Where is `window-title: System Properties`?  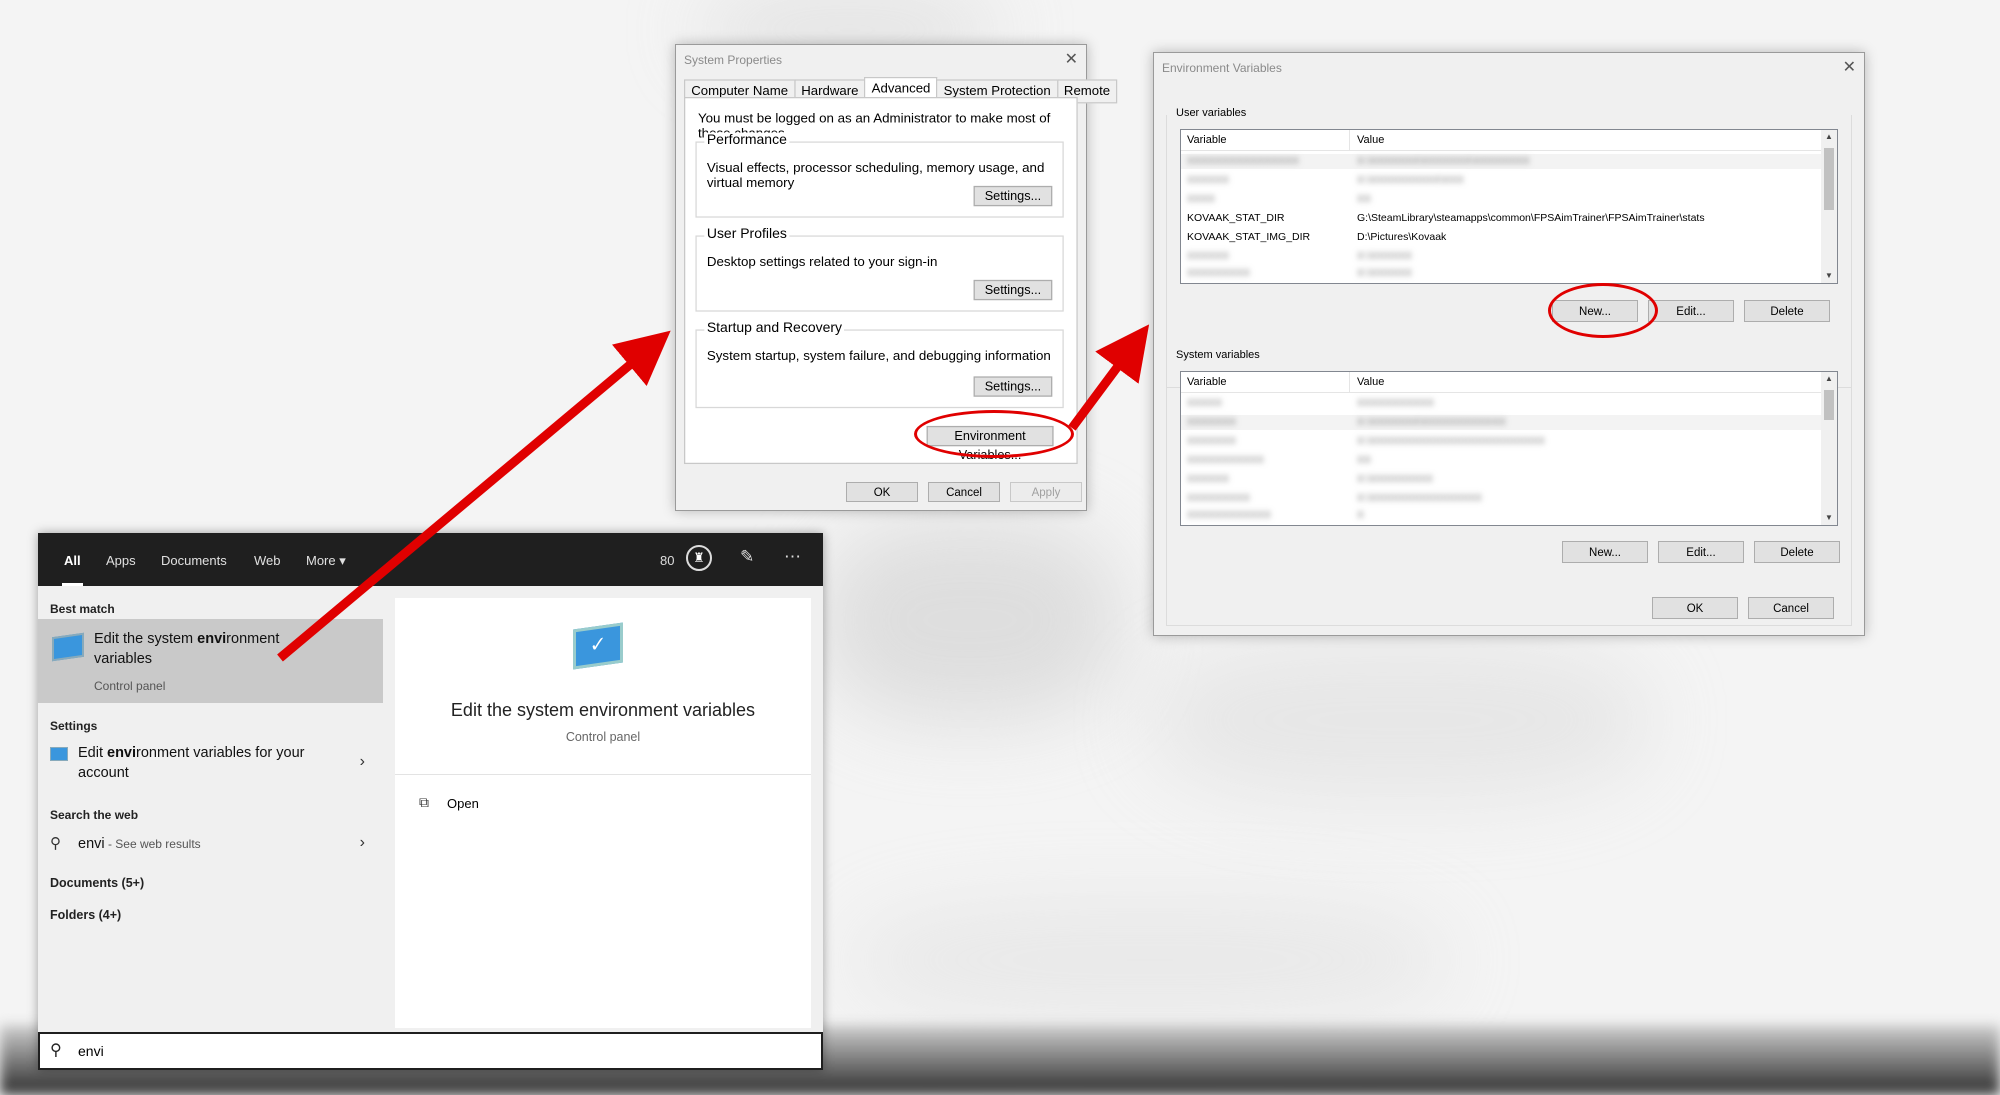
window-title: System Properties is located at coordinates (733, 60).